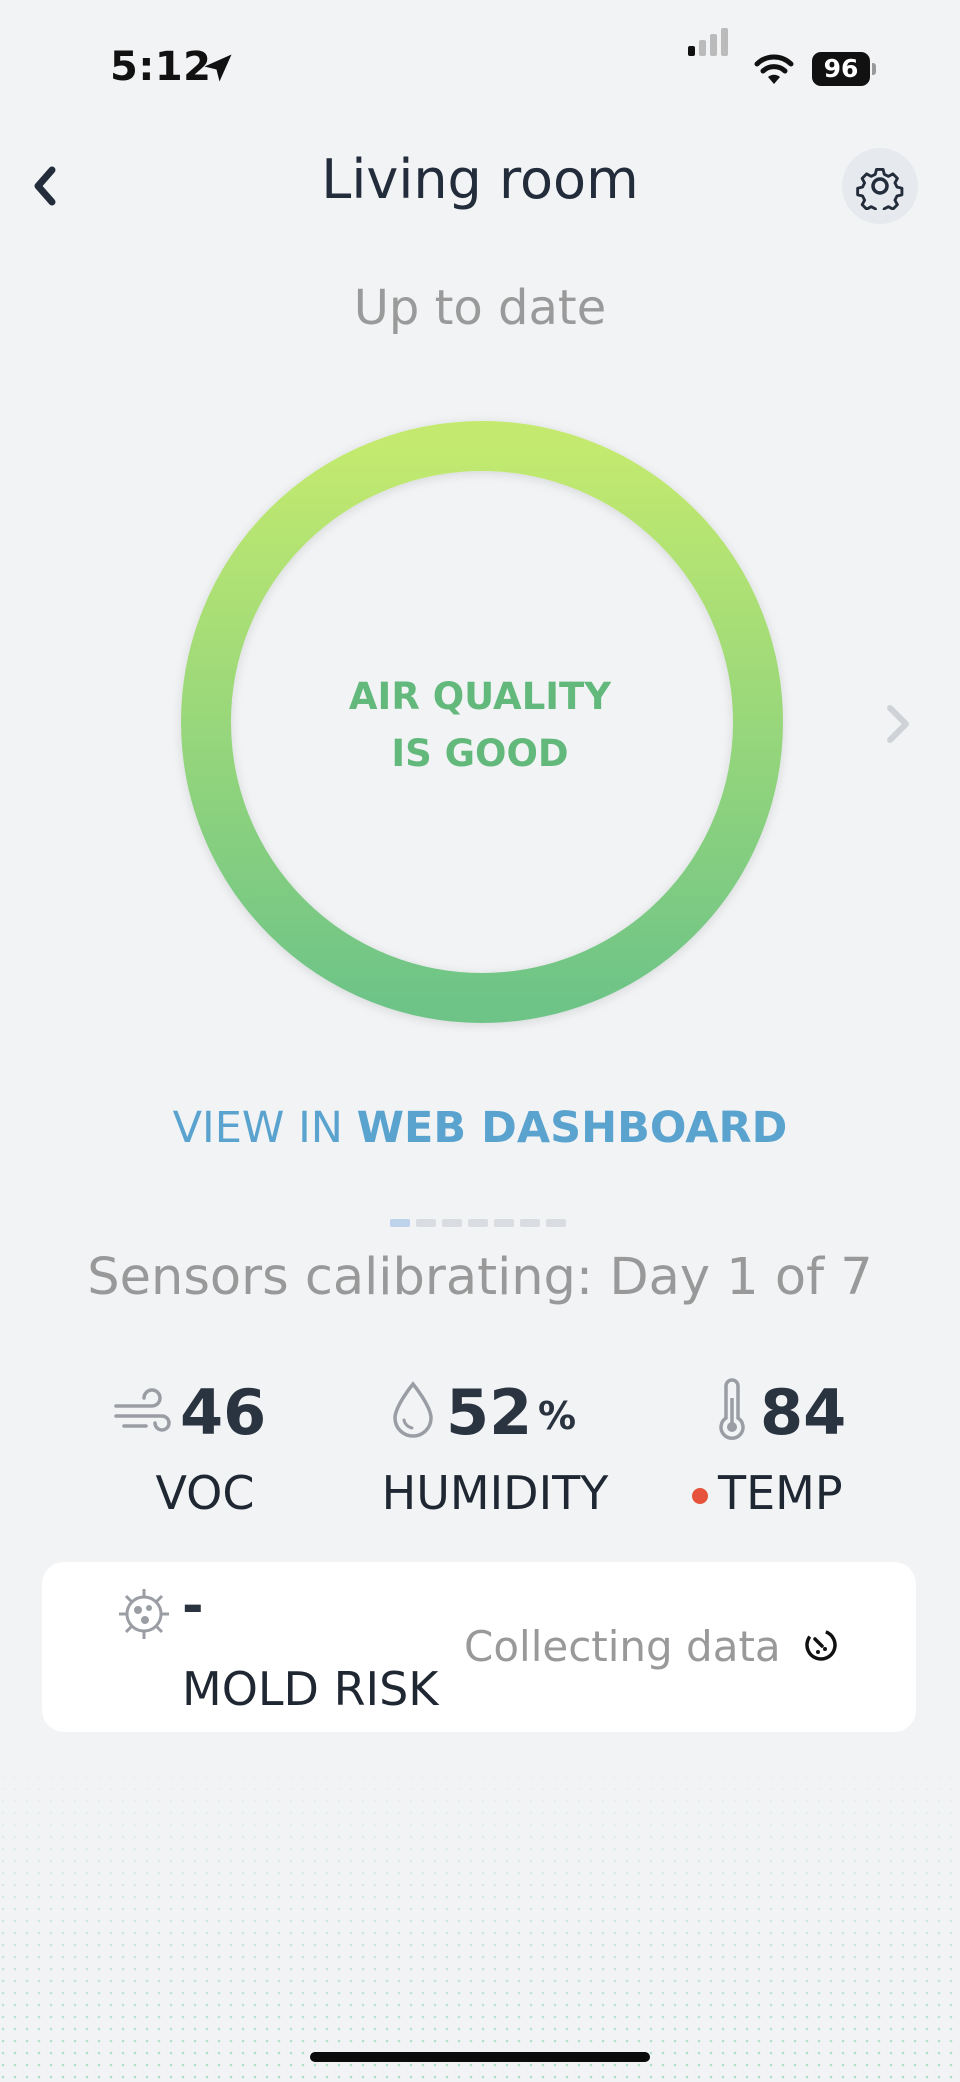 The width and height of the screenshot is (960, 2082). I want to click on humidity-unit: %, so click(557, 1416).